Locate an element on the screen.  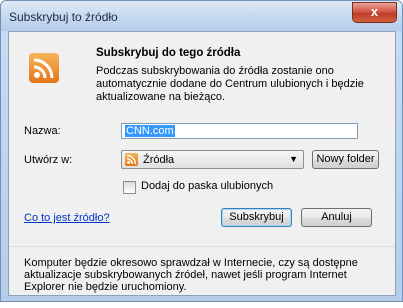
folder-select: Źródła ▼ is located at coordinates (212, 159).